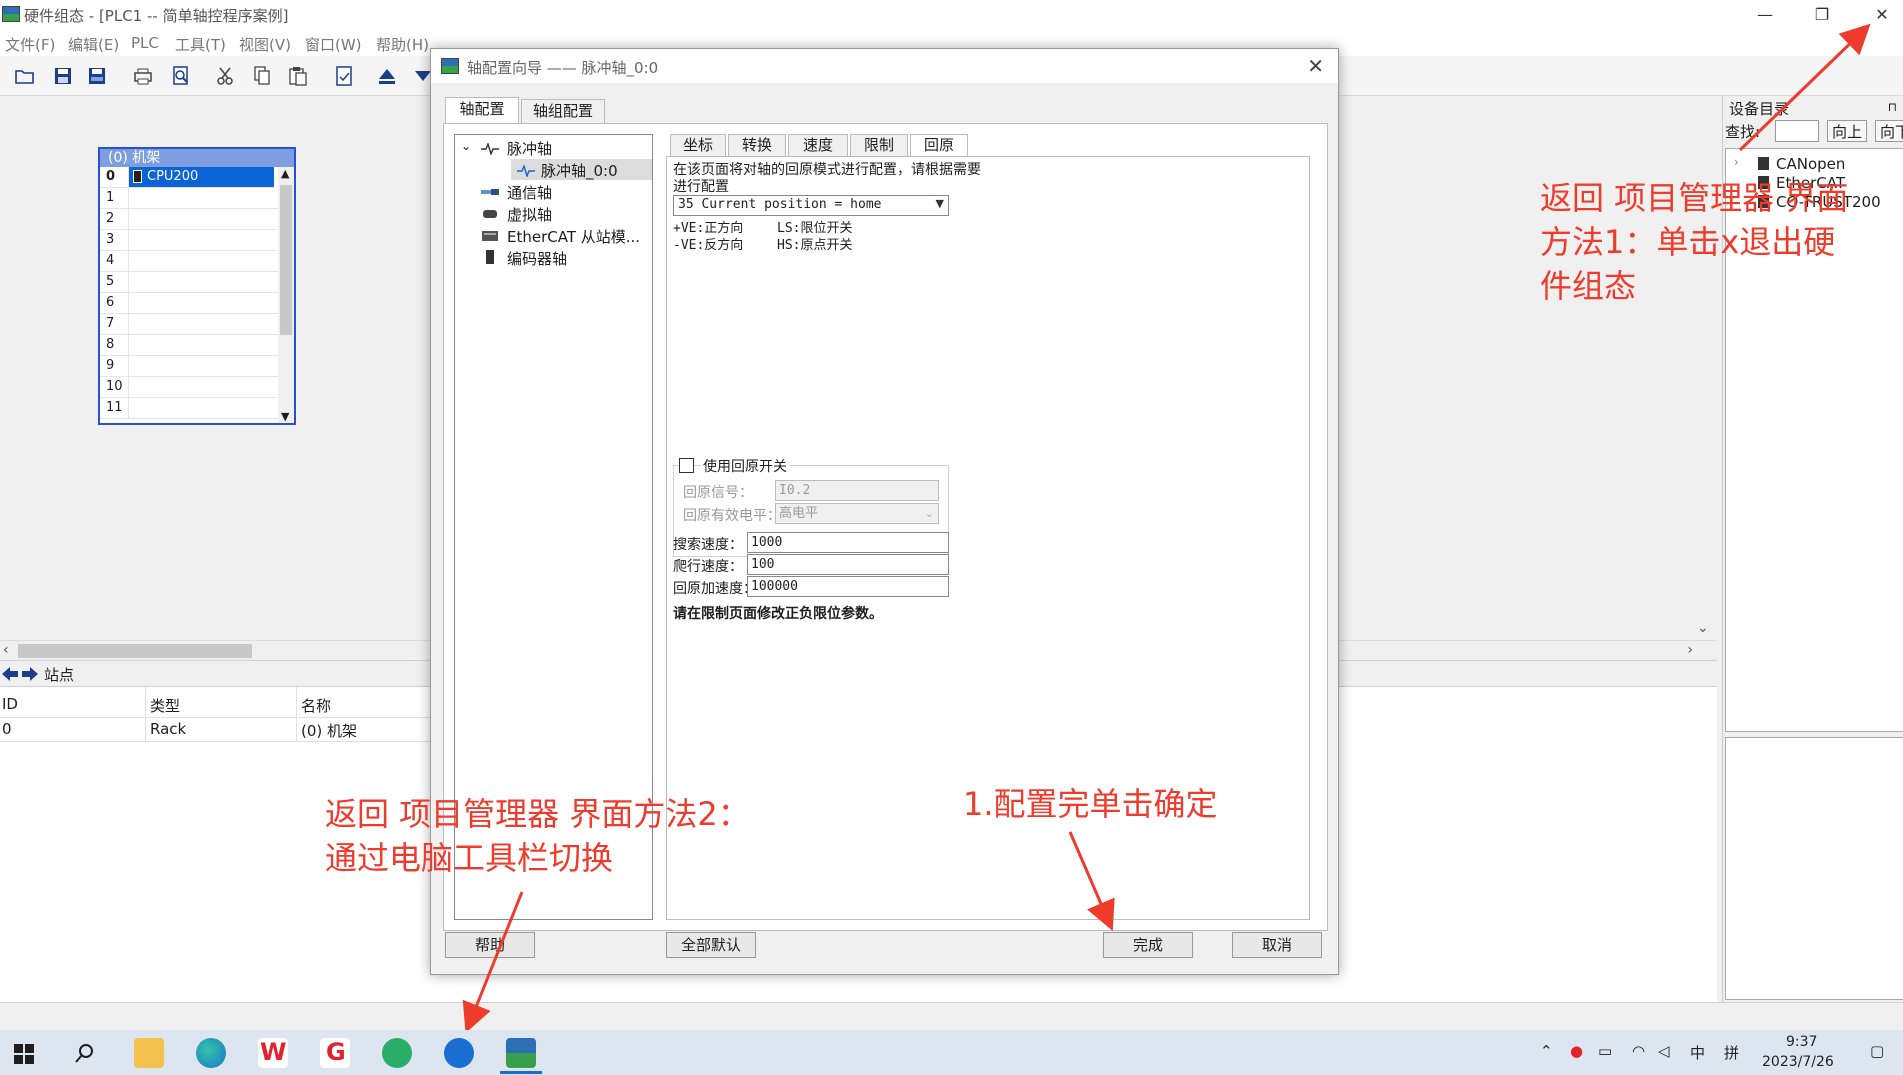 The height and width of the screenshot is (1075, 1903). I want to click on hardware-config-app-icon, so click(521, 1053).